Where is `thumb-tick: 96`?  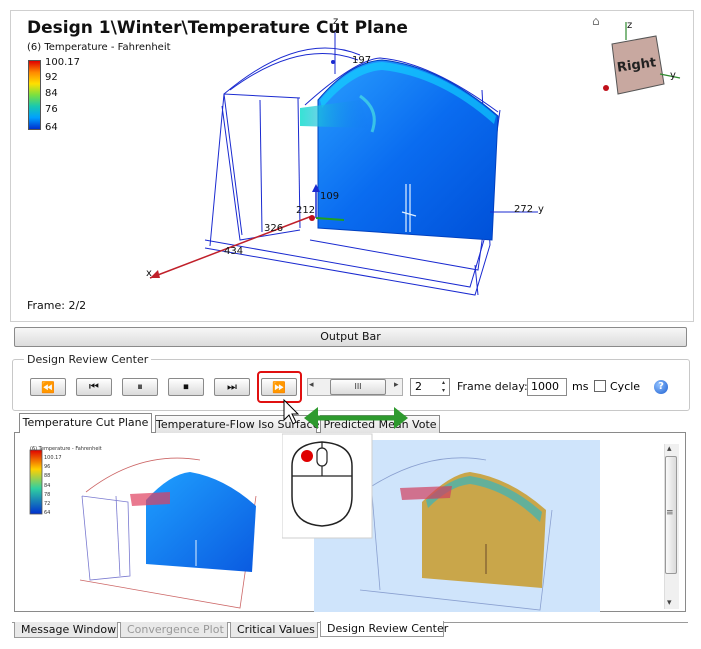
thumb-tick: 96 is located at coordinates (47, 467).